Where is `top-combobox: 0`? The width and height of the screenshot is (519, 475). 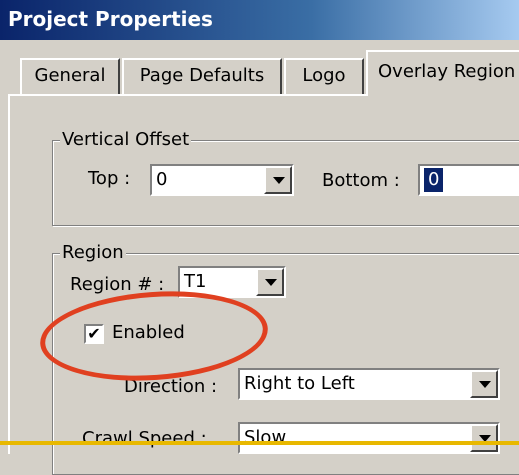 top-combobox: 0 is located at coordinates (222, 180).